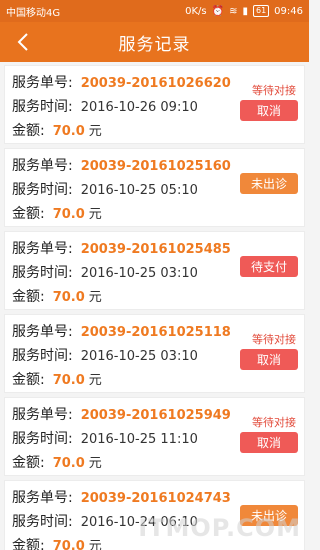 This screenshot has height=550, width=320. I want to click on back-arrow-icon, so click(22, 42).